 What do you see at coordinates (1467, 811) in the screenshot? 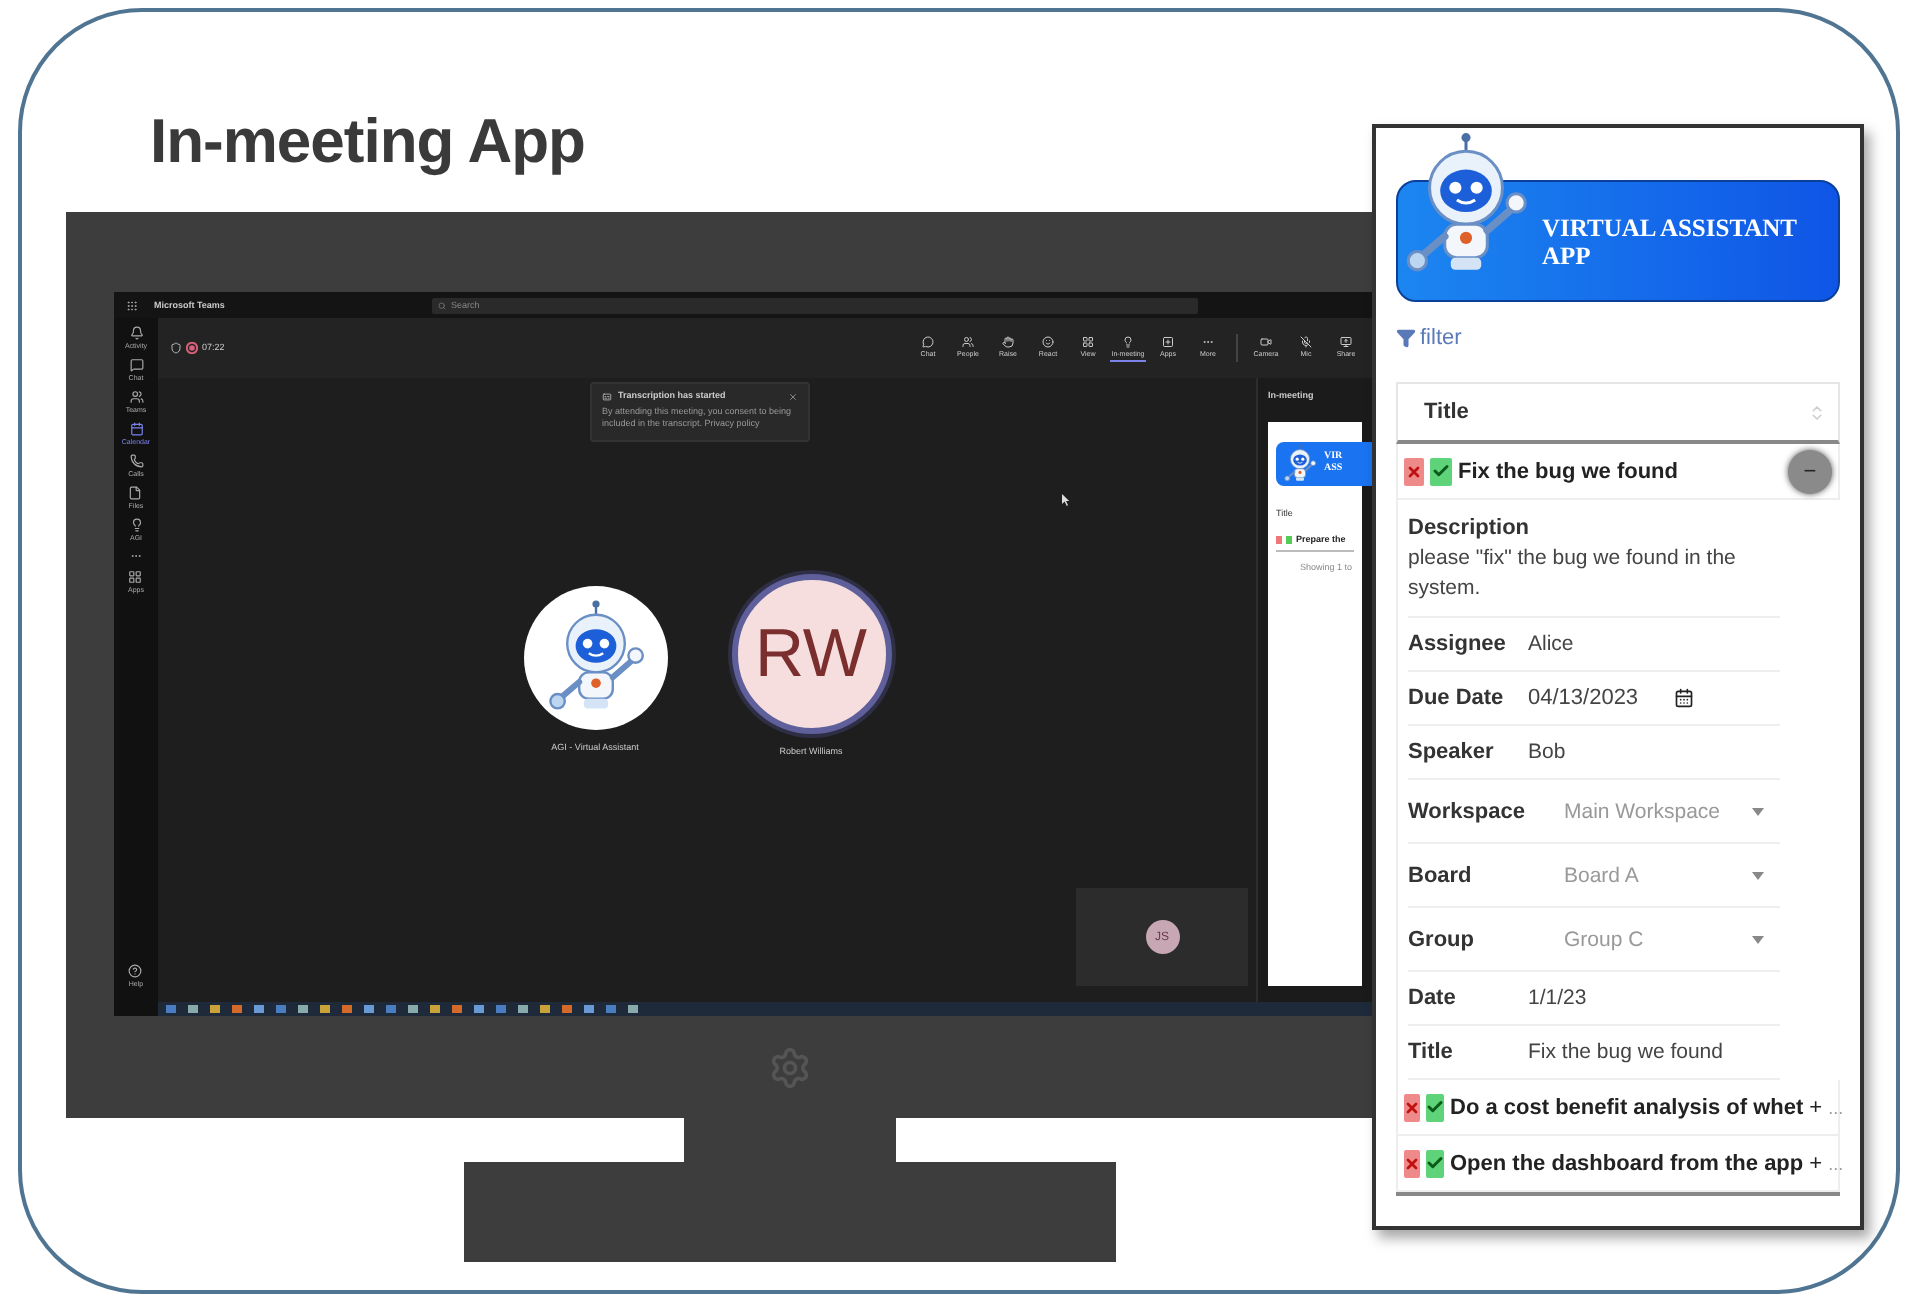
I see `field-label: Workspace` at bounding box center [1467, 811].